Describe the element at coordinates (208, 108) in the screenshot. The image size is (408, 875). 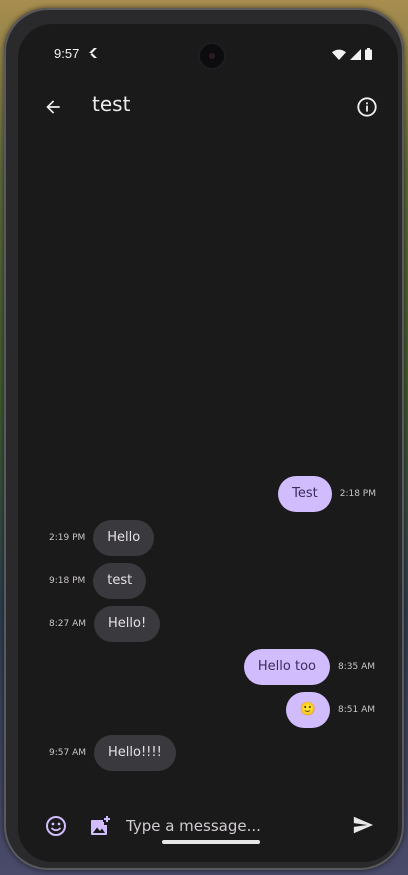
I see `app-bar: test` at that location.